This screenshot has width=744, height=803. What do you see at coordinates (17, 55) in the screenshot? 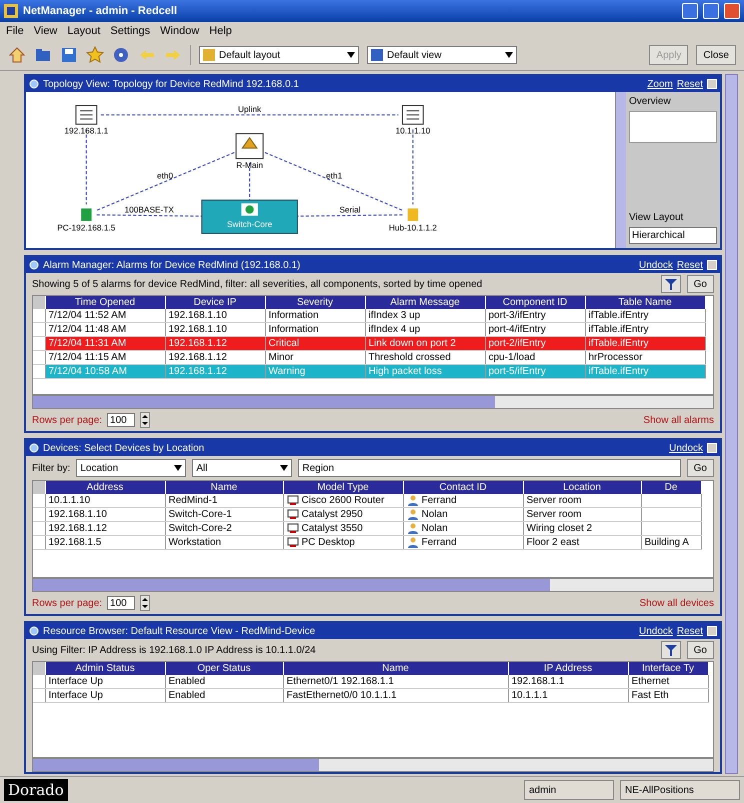
I see `home-icon` at bounding box center [17, 55].